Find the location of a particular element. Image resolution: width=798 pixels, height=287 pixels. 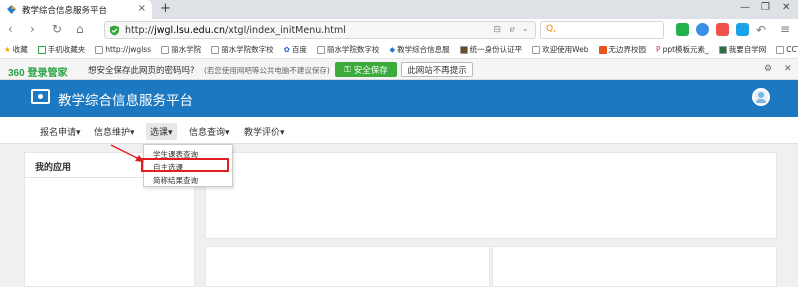

bookmark-item: ◆ 教学综合信息服 is located at coordinates (419, 49).